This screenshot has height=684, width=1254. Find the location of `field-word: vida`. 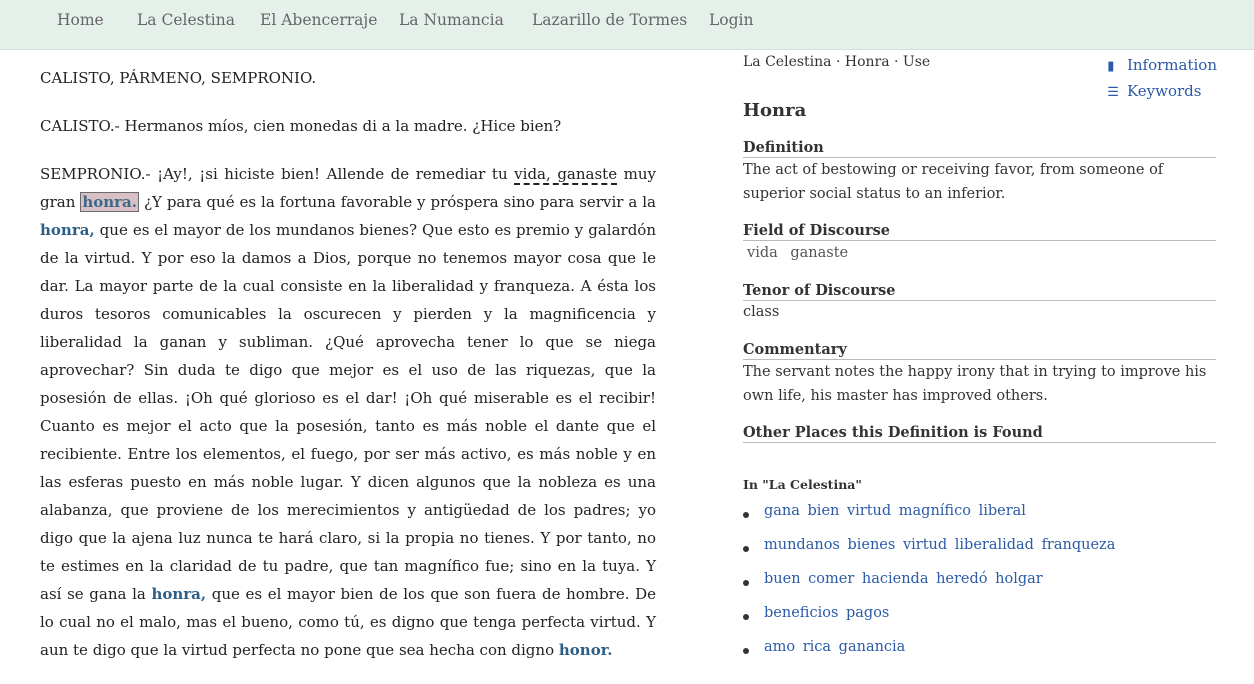

field-word: vida is located at coordinates (762, 253).